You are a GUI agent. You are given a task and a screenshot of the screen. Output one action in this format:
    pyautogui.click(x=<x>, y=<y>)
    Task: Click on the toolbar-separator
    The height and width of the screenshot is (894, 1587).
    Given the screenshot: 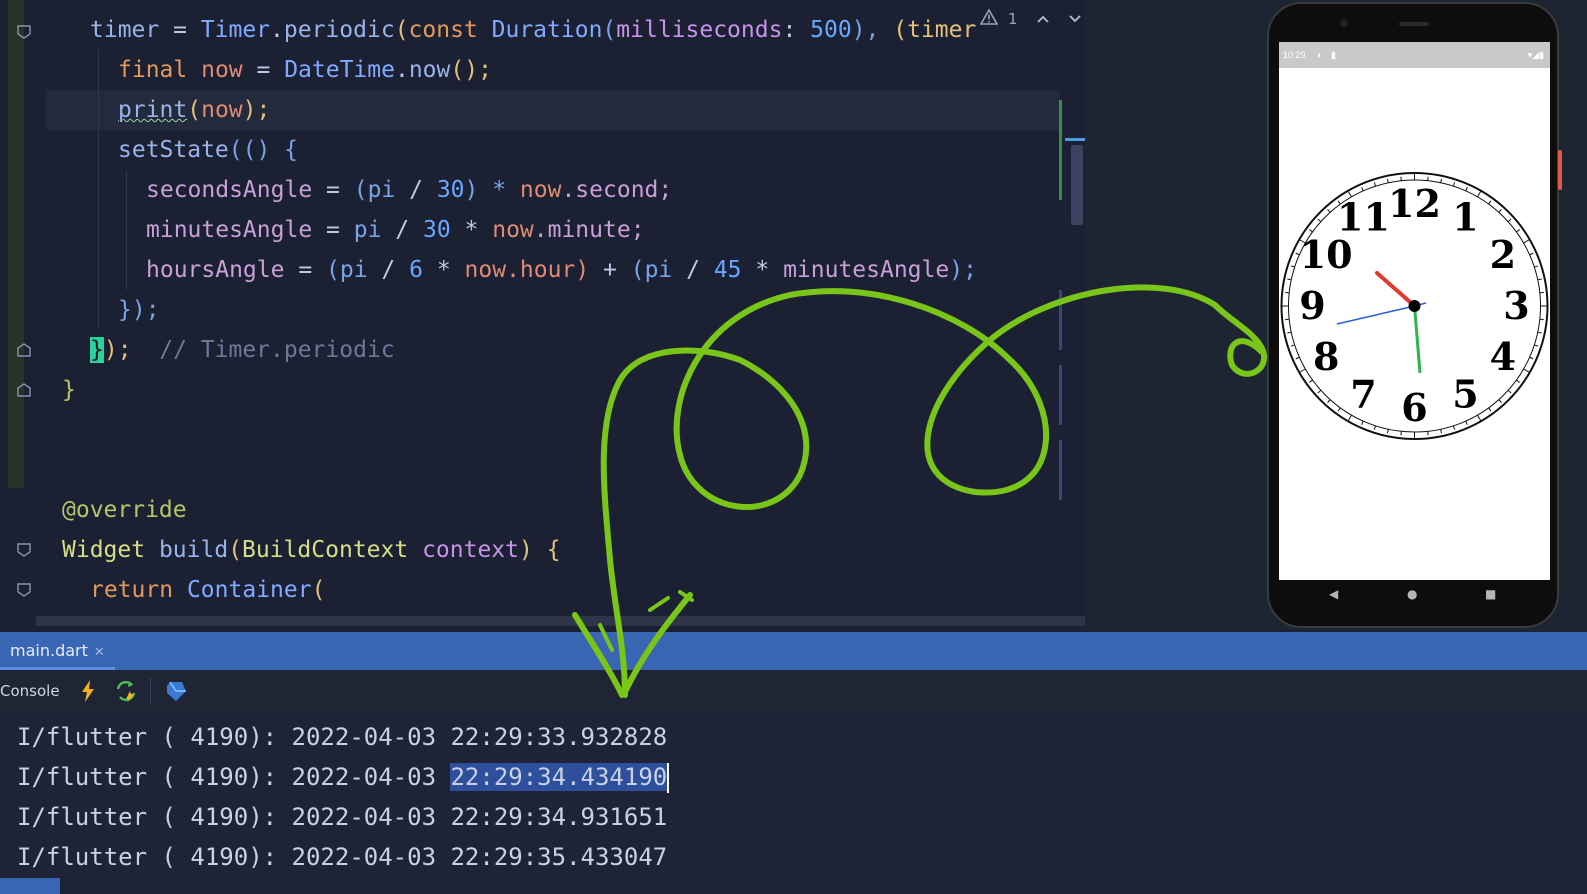 What is the action you would take?
    pyautogui.click(x=150, y=691)
    